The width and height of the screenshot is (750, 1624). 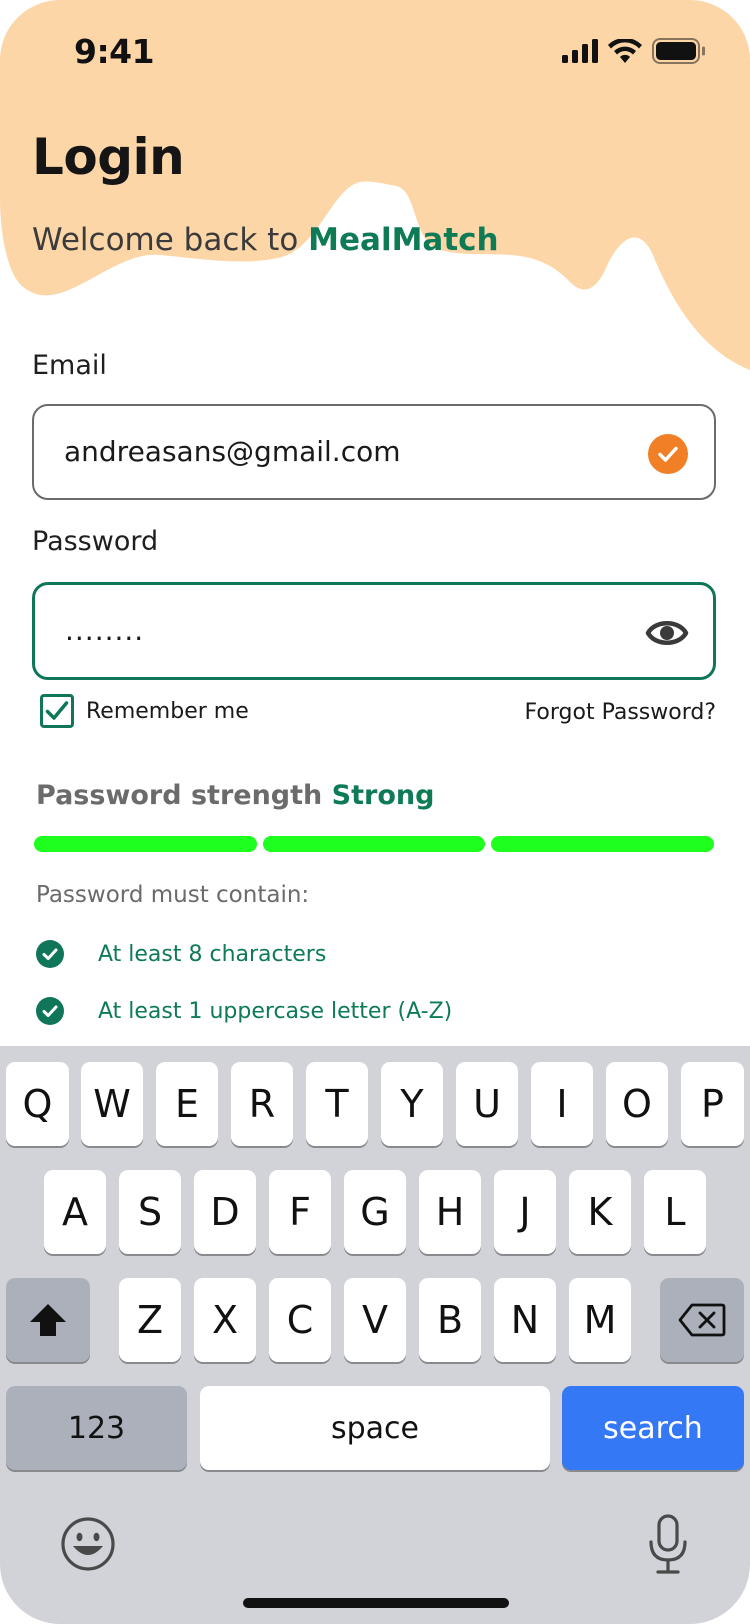 What do you see at coordinates (376, 1603) in the screenshot?
I see `home-indicator` at bounding box center [376, 1603].